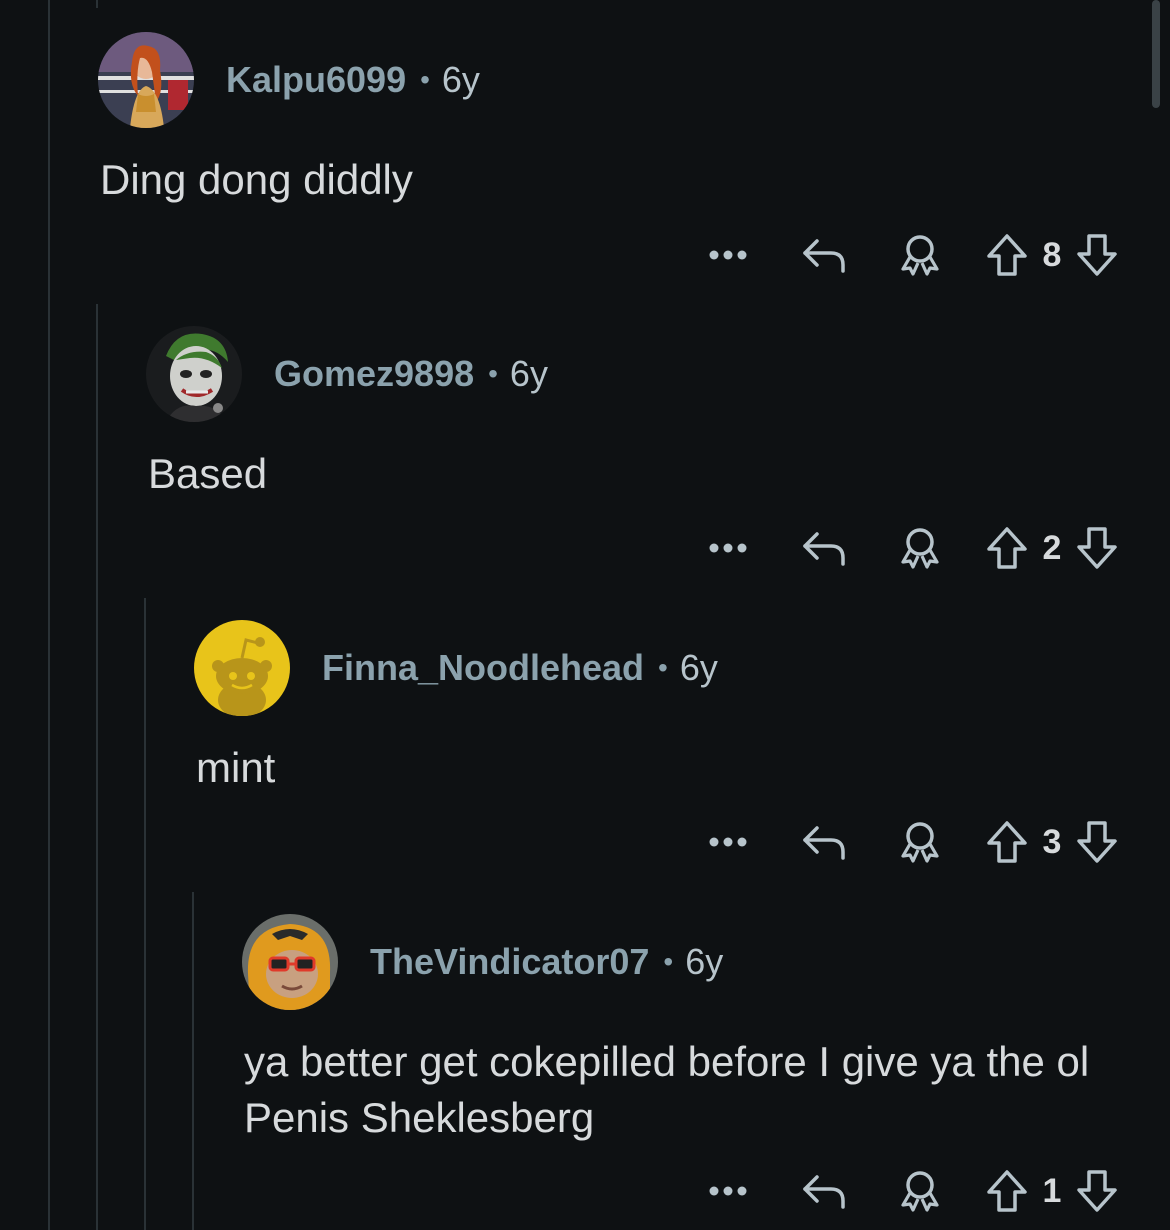 The width and height of the screenshot is (1170, 1230). What do you see at coordinates (1052, 547) in the screenshot?
I see `vote-score: 2` at bounding box center [1052, 547].